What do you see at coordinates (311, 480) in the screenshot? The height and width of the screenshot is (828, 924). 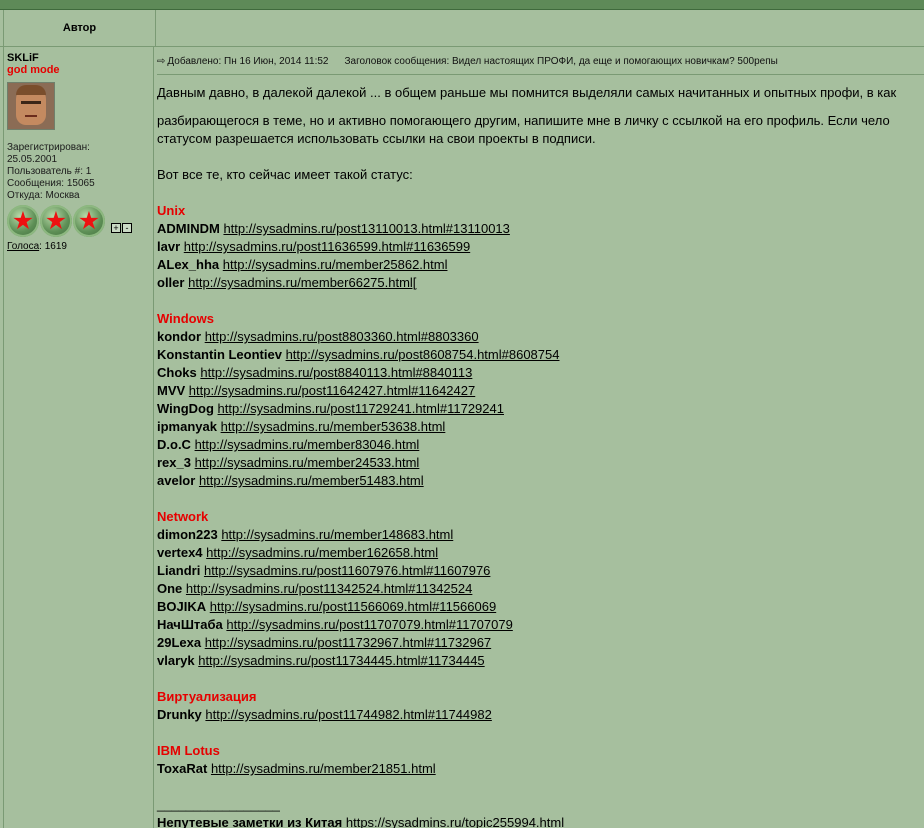 I see `member-link: http://sysadmins.ru/member51483.html` at bounding box center [311, 480].